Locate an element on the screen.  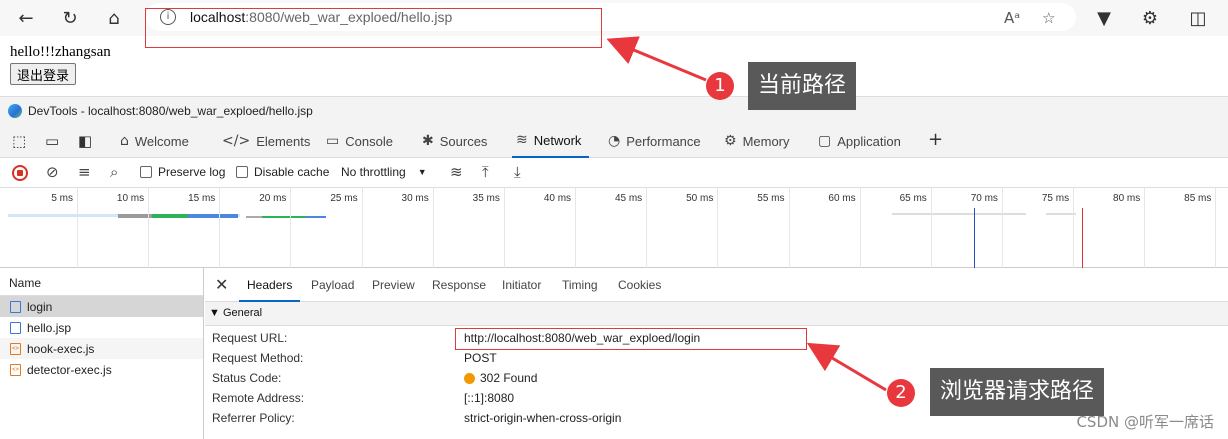
tab-sources: ✱ Sources is located at coordinates (454, 141).